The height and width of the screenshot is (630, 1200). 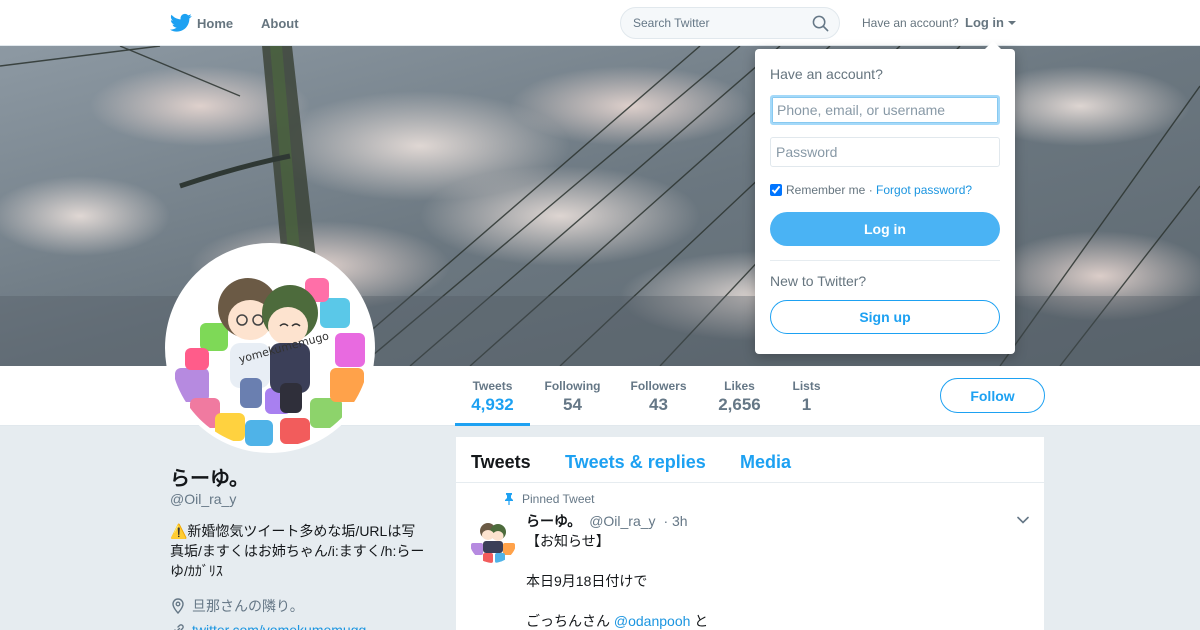 I want to click on tab-tweets: Tweets, so click(x=501, y=462).